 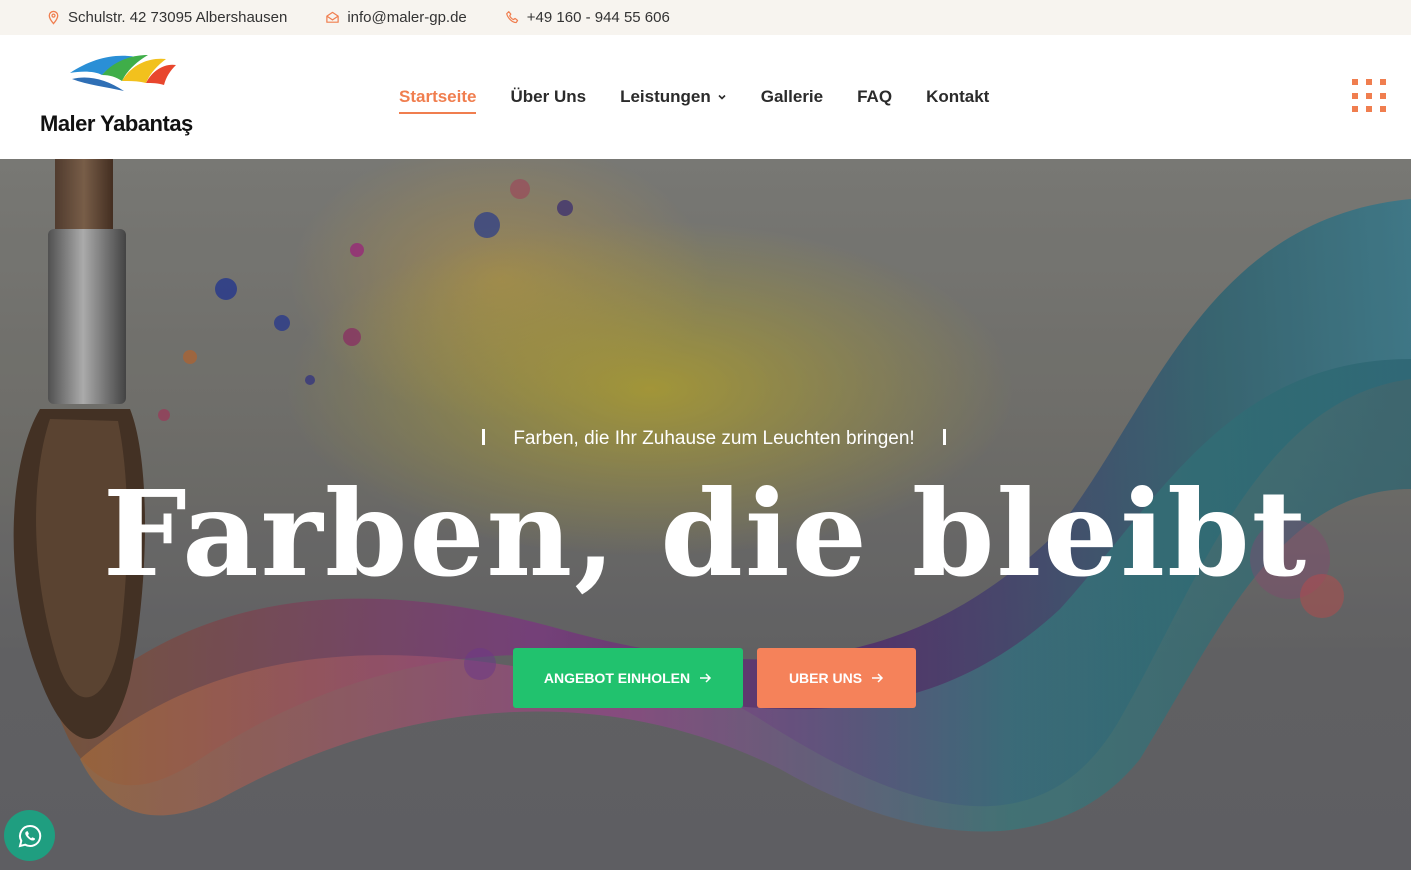 What do you see at coordinates (333, 17) in the screenshot?
I see `envelope-icon` at bounding box center [333, 17].